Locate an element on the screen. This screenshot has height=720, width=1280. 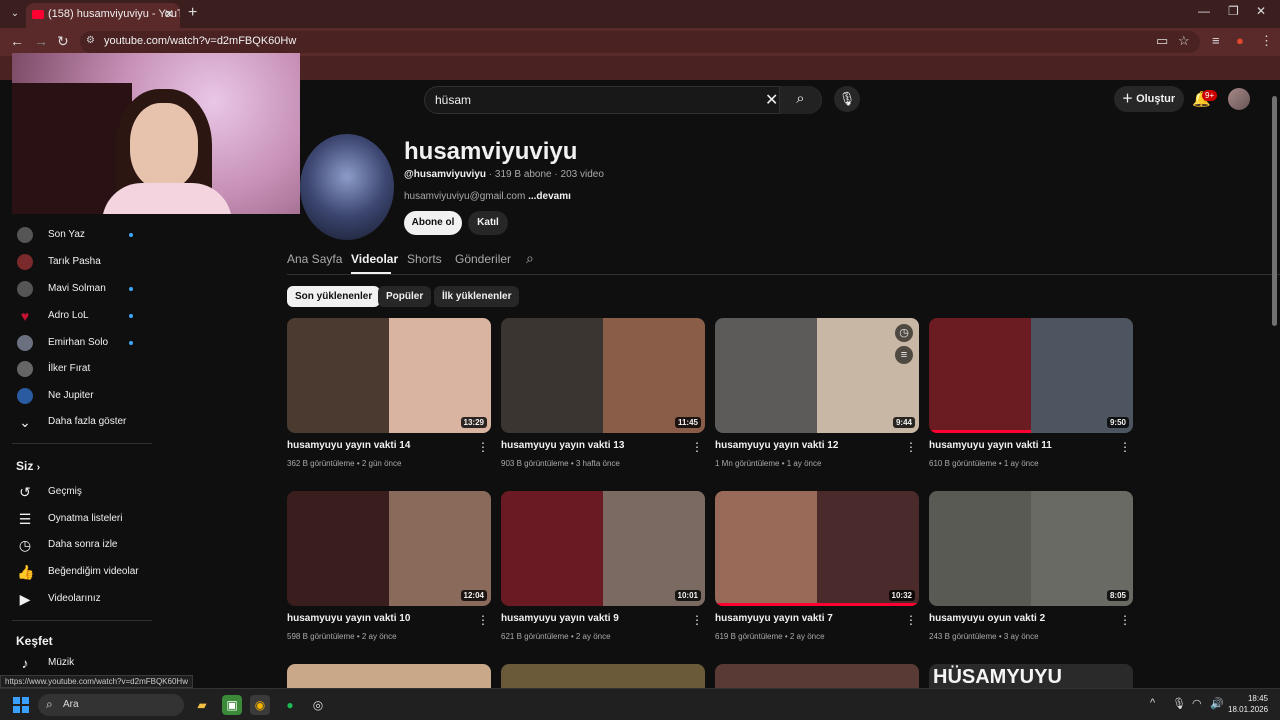
media-icon: ≡ is located at coordinates (1216, 40).